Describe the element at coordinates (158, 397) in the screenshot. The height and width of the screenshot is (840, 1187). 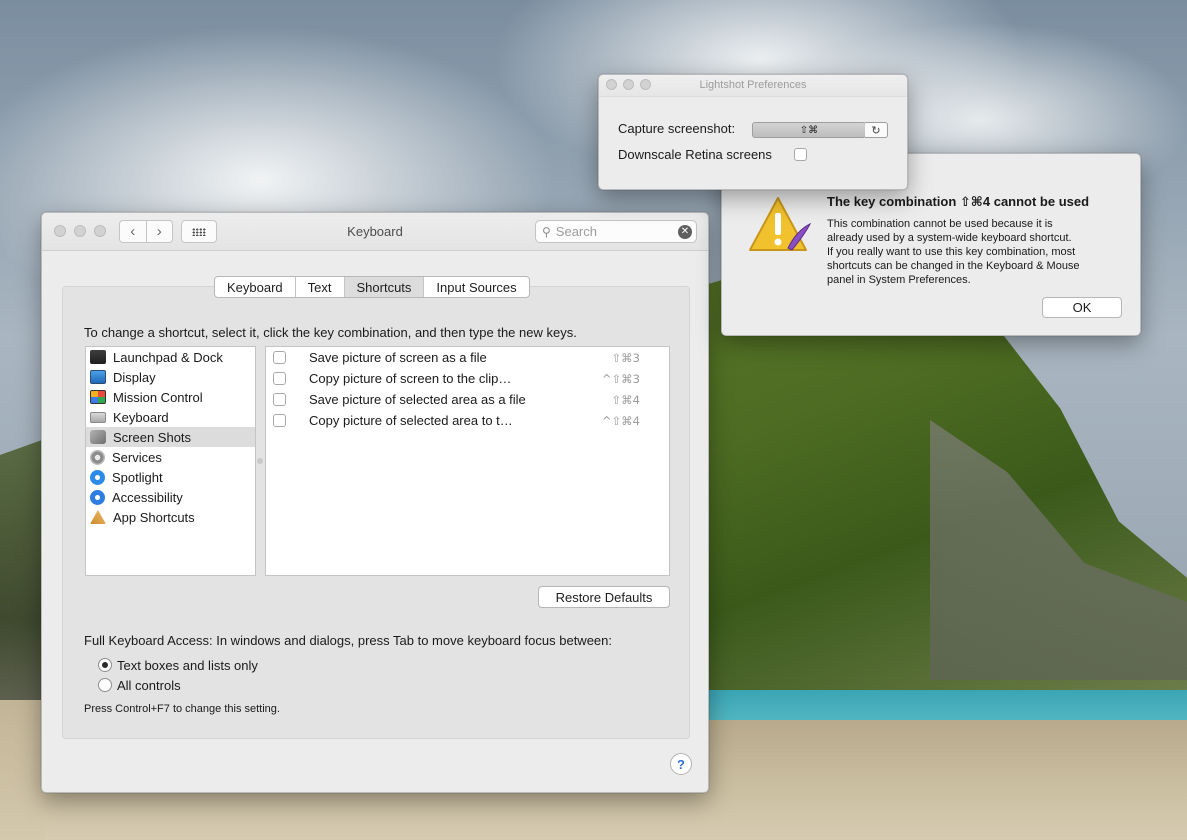
I see `category-label: Mission Control` at that location.